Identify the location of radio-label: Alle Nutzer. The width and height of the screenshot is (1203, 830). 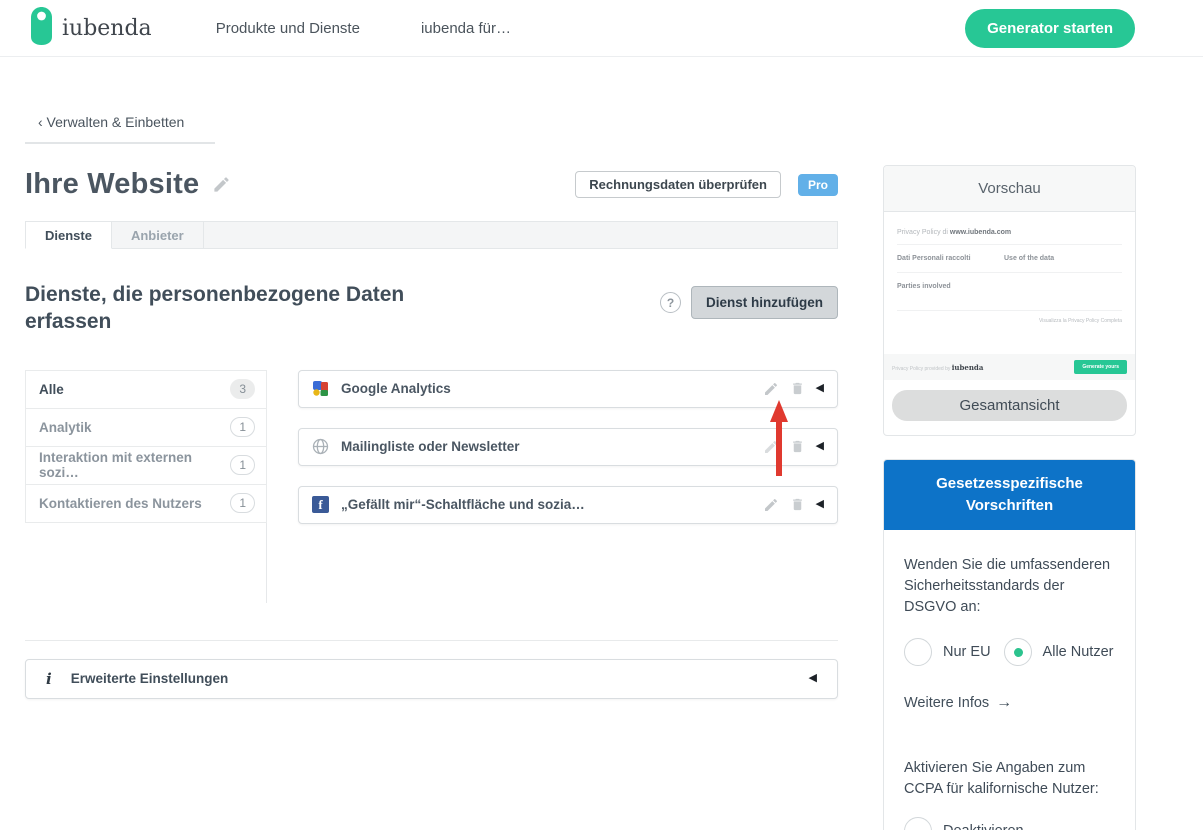
(1078, 651).